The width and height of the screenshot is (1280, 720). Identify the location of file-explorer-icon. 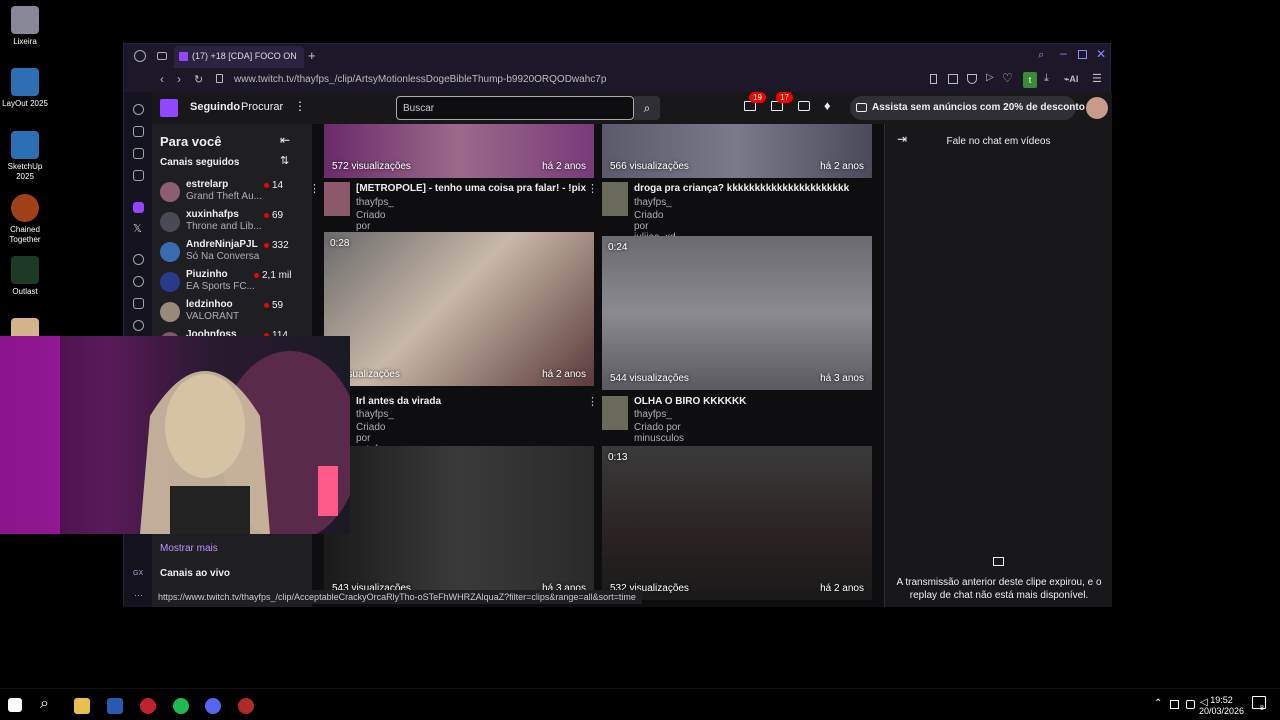
(82, 706).